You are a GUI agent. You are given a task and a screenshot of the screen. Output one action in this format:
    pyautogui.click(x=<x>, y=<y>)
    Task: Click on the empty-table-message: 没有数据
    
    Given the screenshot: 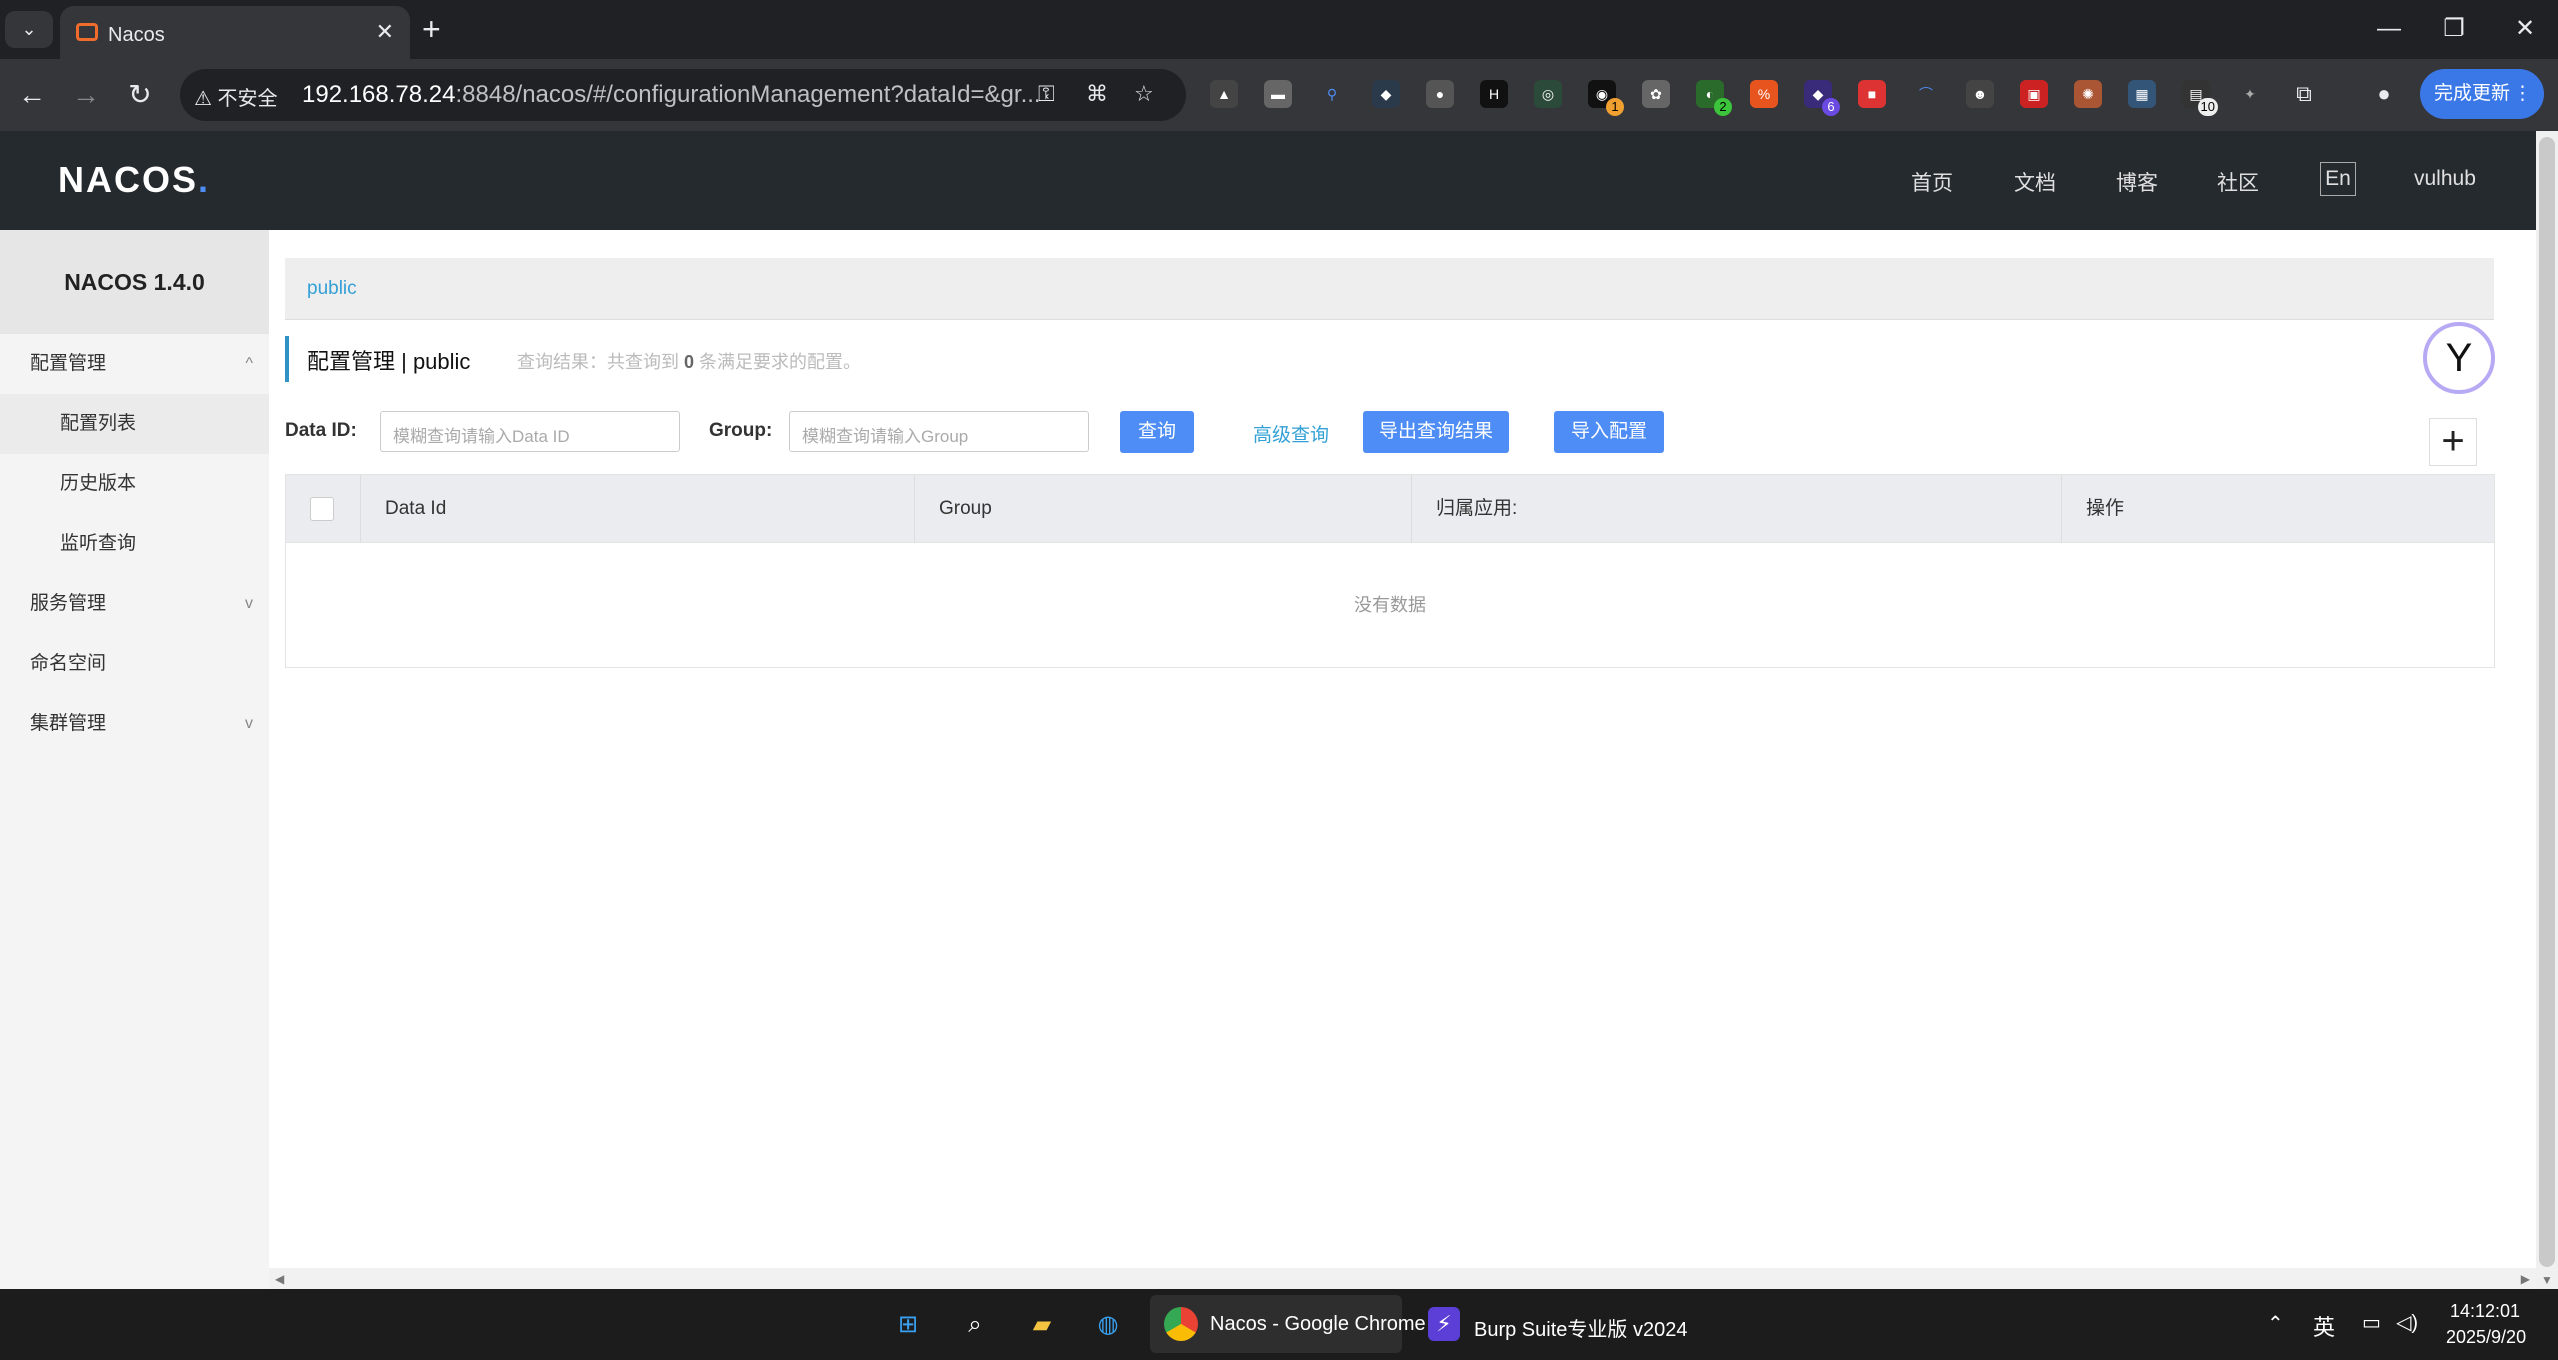 What is the action you would take?
    pyautogui.click(x=1390, y=605)
    